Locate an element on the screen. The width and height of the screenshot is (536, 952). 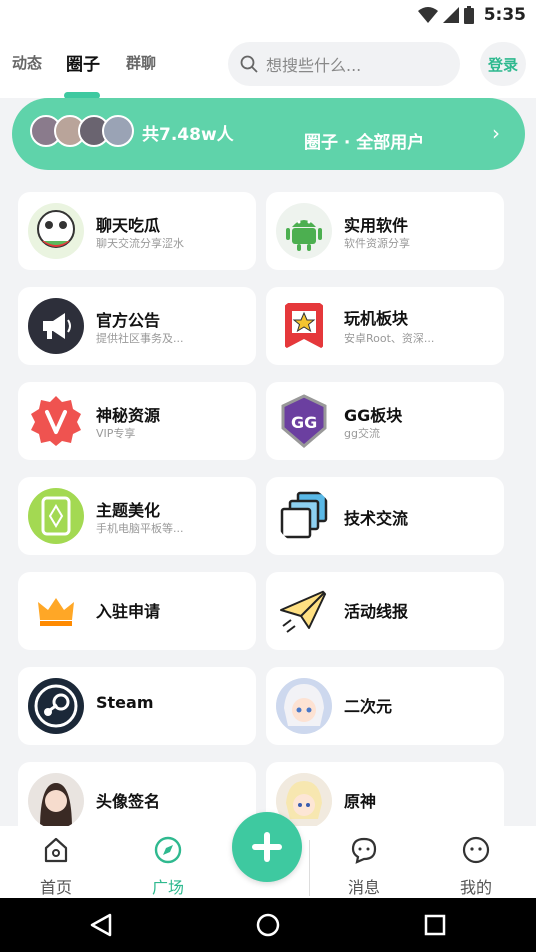
nav-label: 消息 is located at coordinates (363, 887).